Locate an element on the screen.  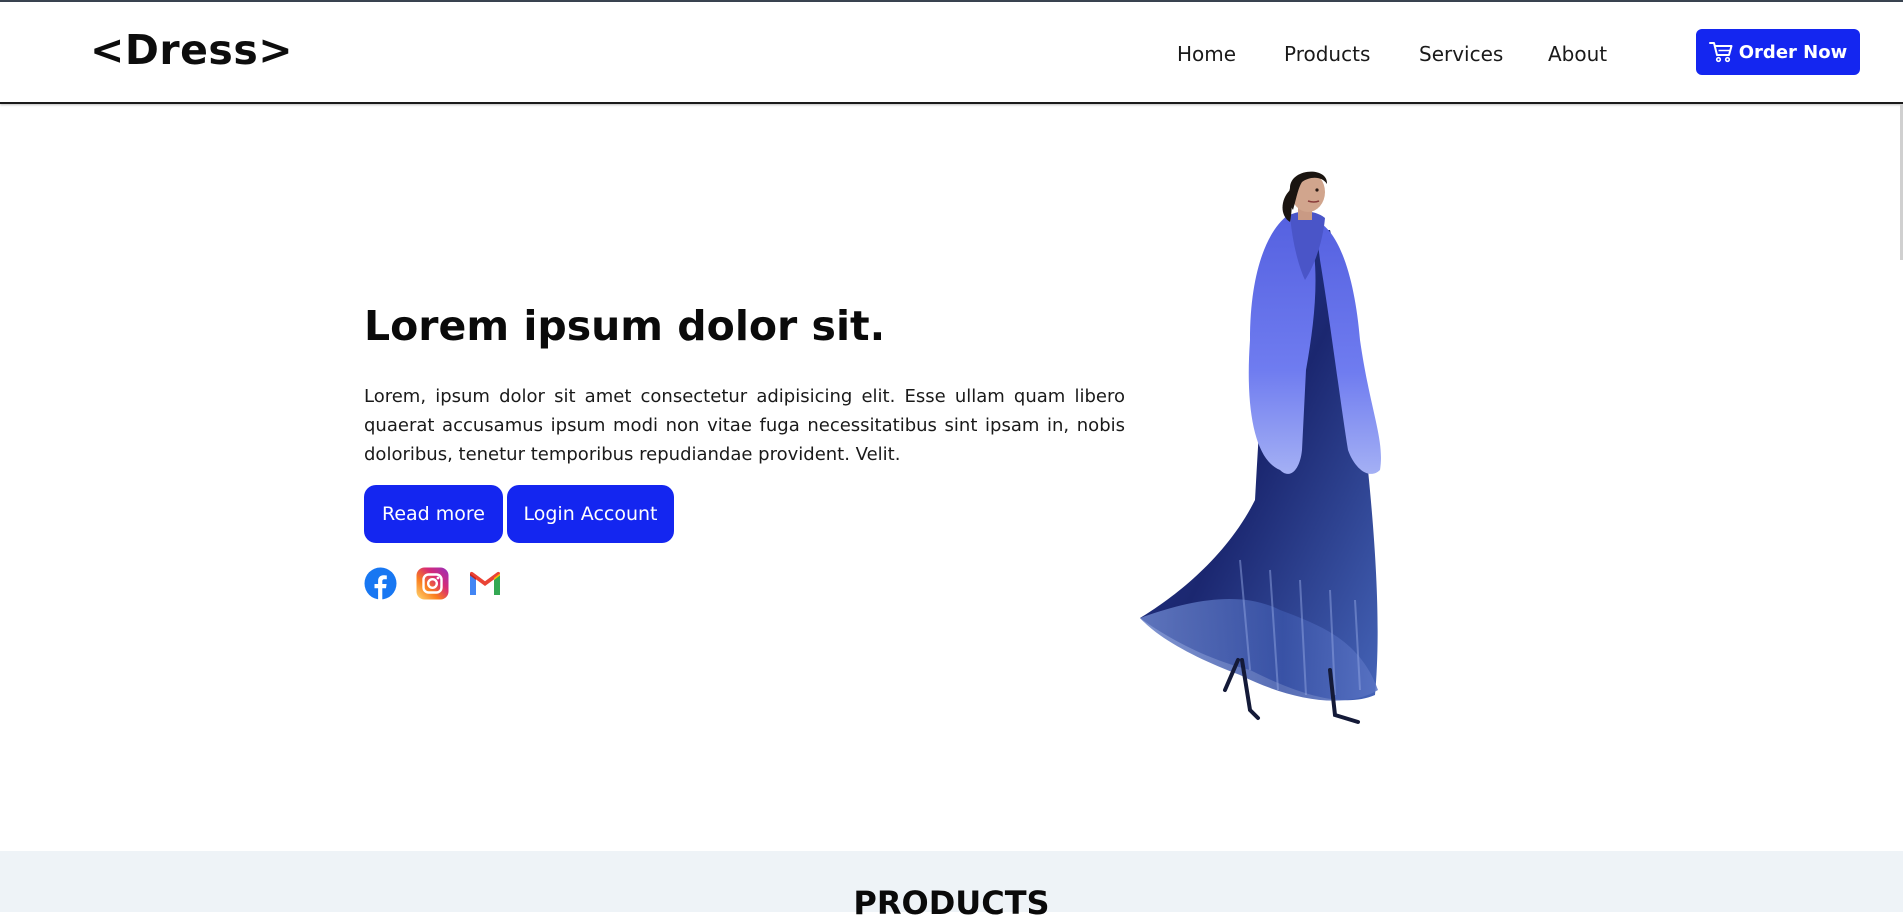
products-section-title: PRODUCTS is located at coordinates (951, 903).